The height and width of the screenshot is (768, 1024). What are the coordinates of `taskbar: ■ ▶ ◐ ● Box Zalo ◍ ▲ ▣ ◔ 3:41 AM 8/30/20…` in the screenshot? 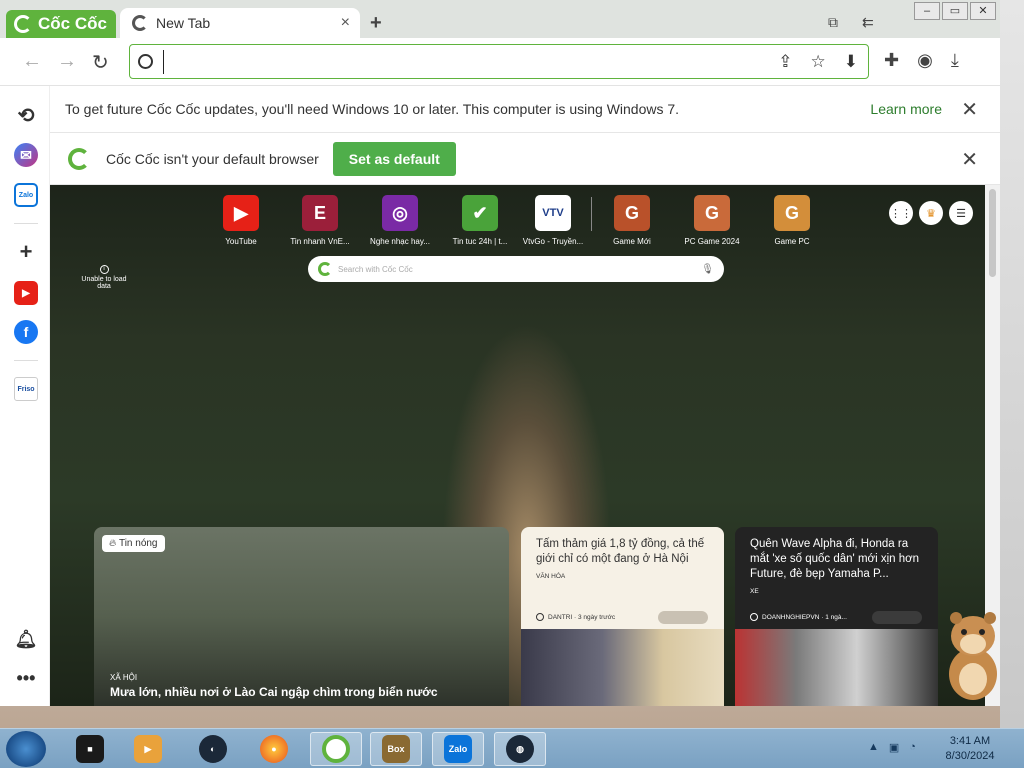 It's located at (512, 748).